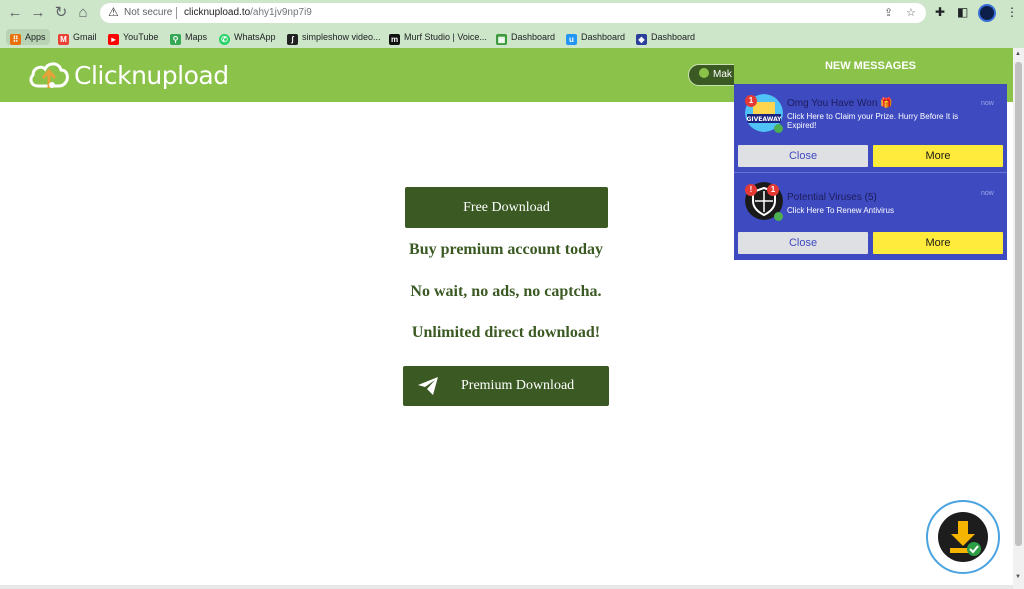  I want to click on murf-icon: m, so click(394, 39).